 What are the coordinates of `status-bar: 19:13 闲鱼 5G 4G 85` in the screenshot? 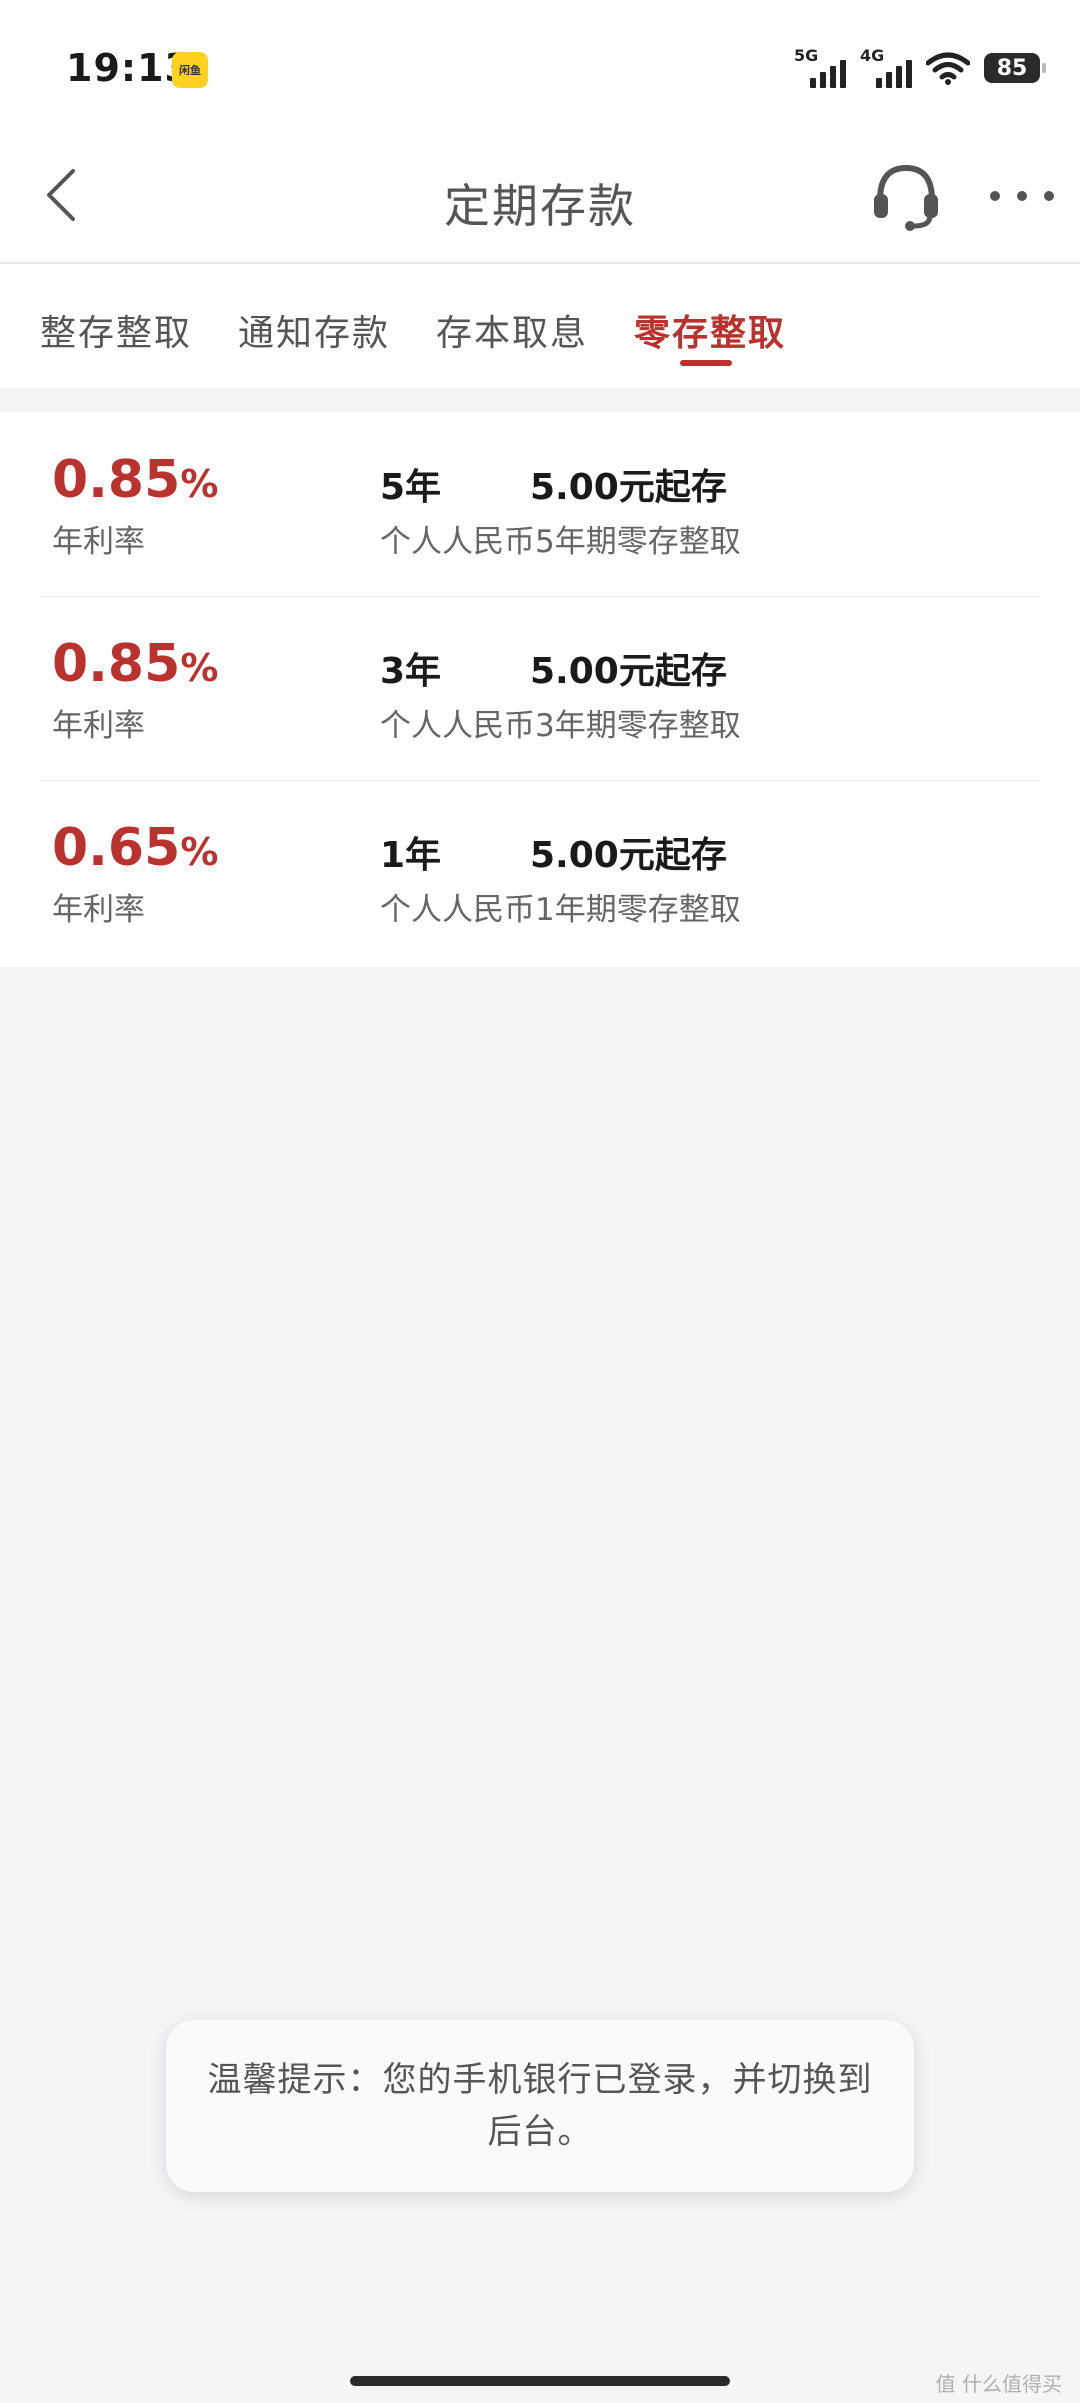 It's located at (540, 70).